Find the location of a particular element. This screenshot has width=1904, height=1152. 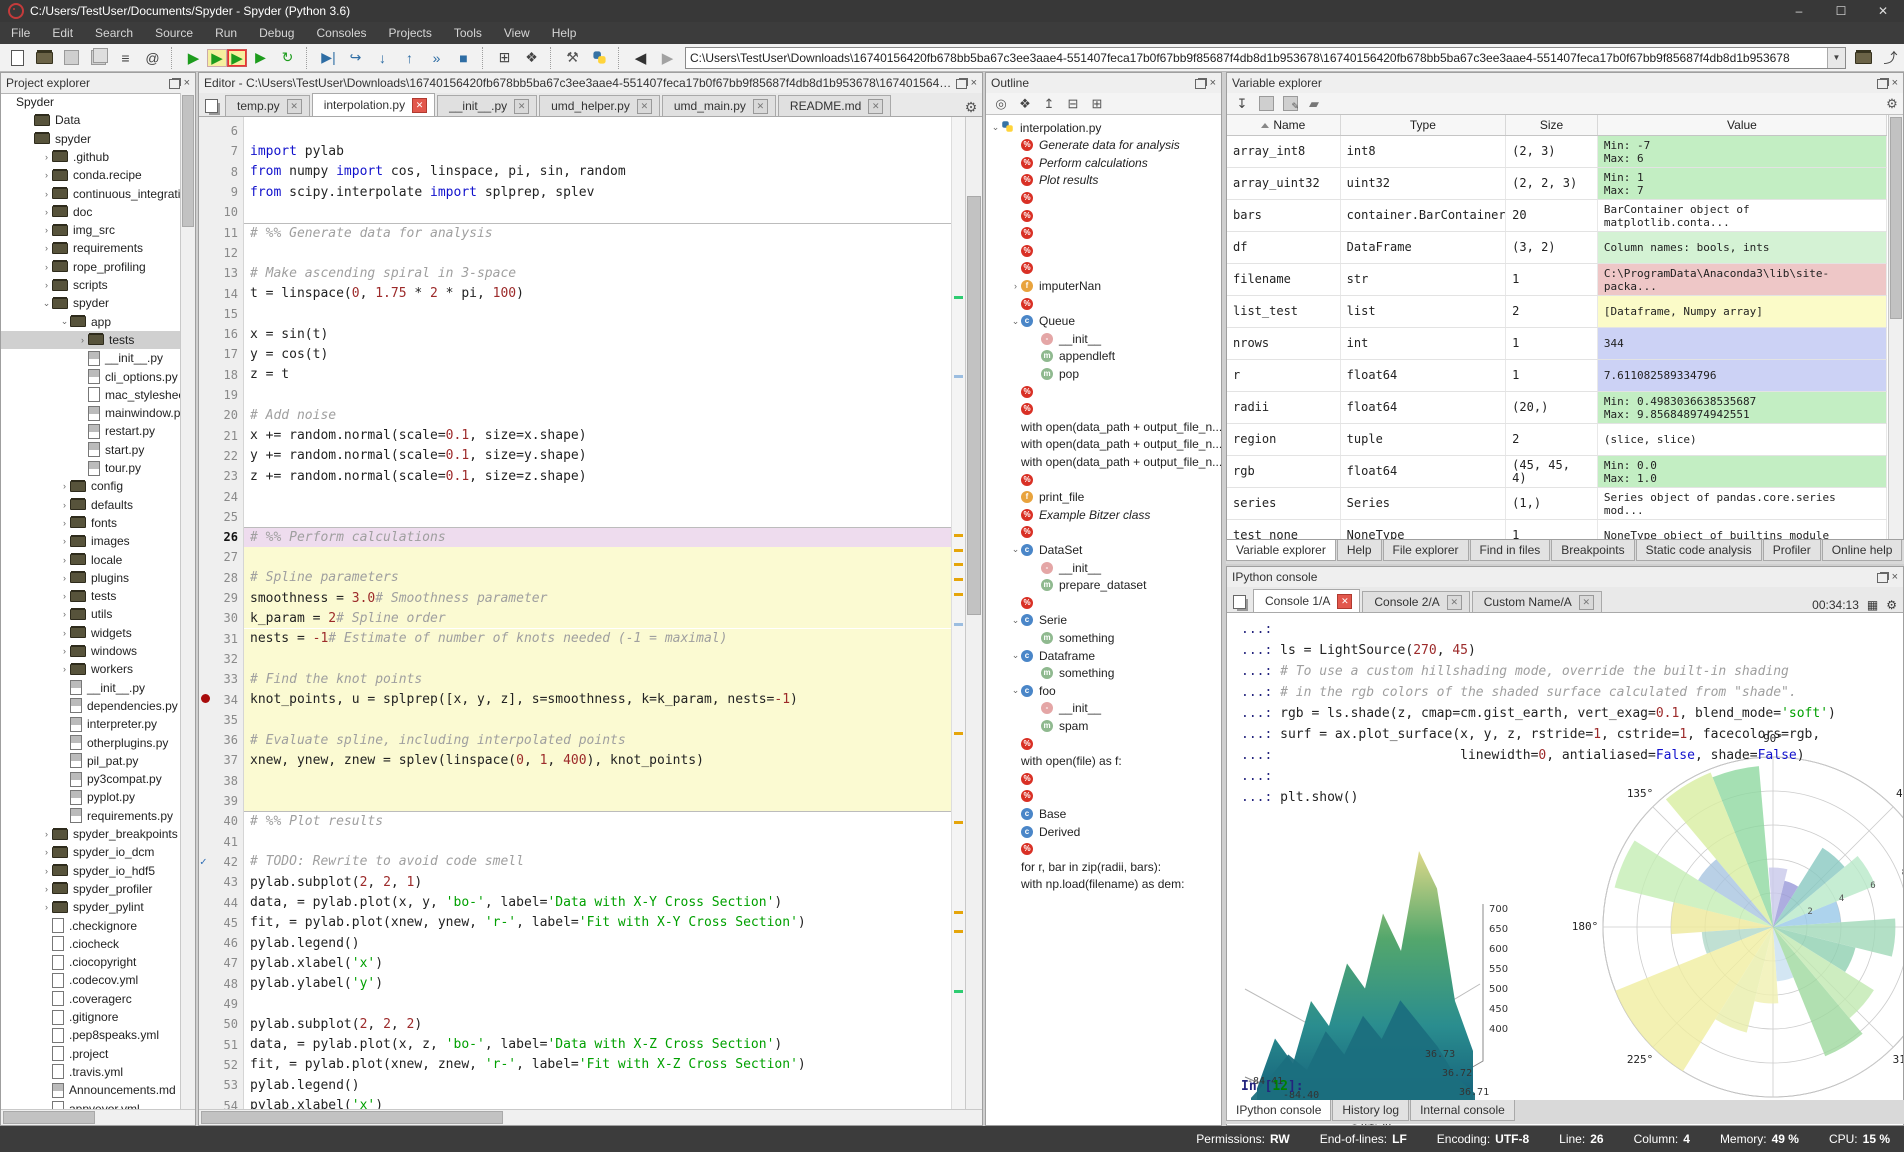

symbol-finder-icon: @ is located at coordinates (152, 58).